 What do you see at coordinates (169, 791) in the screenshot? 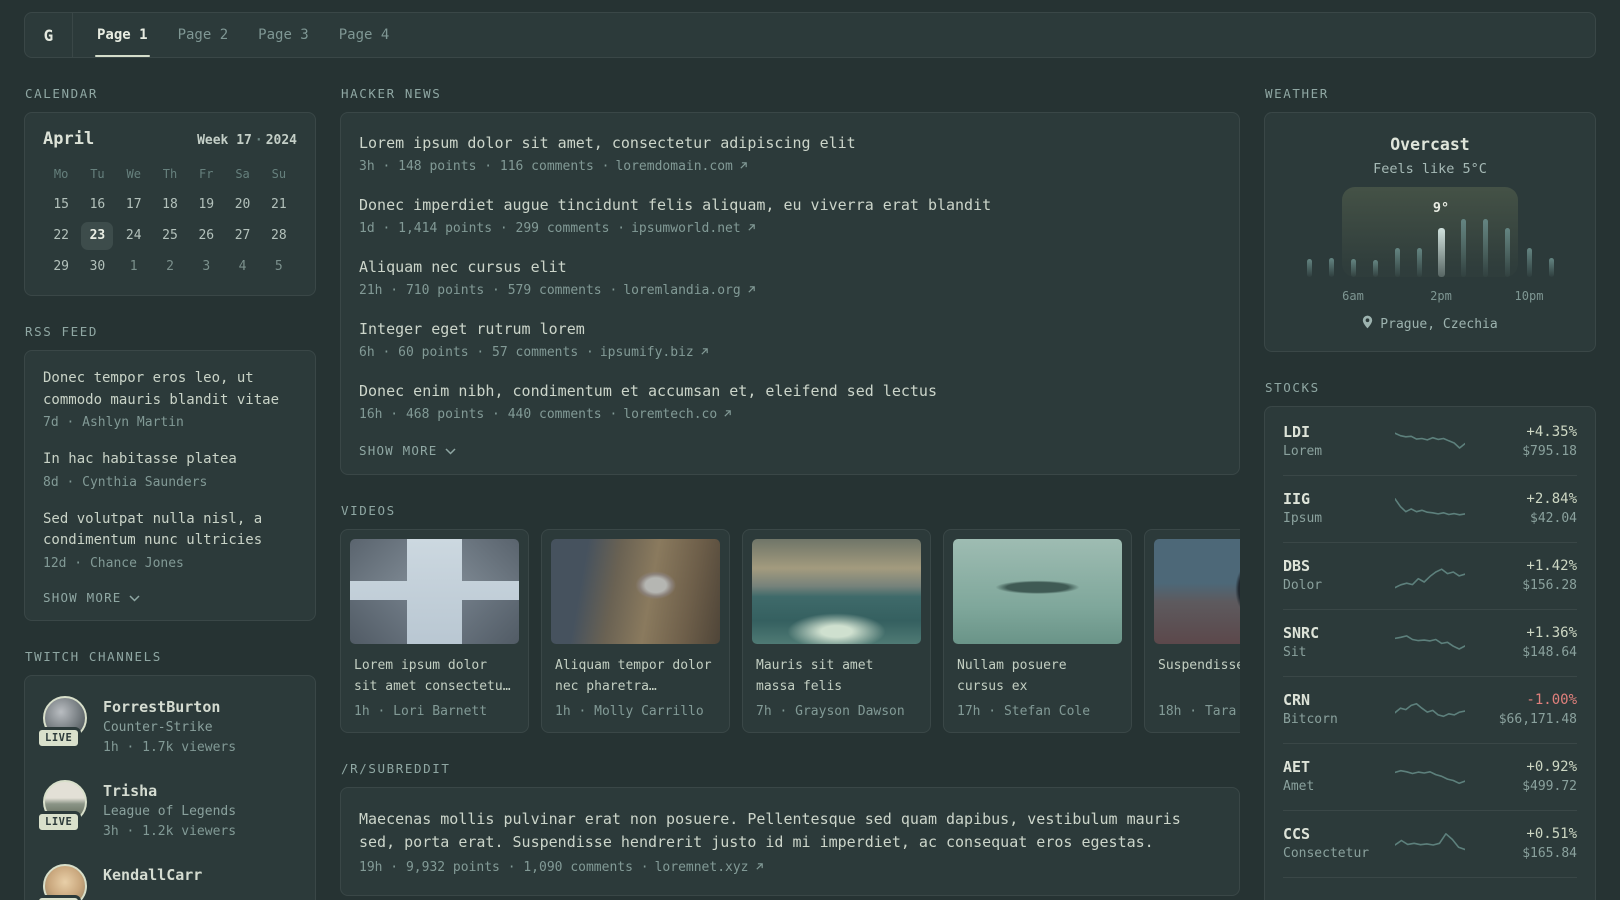
I see `twitch-channel-name: Trisha` at bounding box center [169, 791].